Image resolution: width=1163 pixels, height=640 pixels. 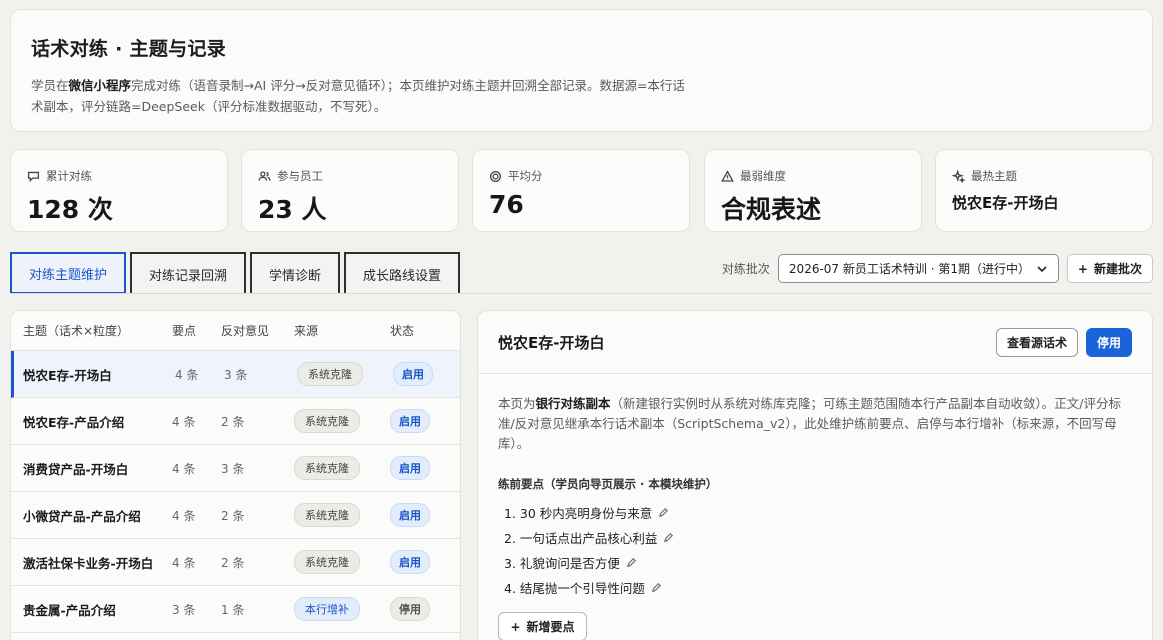 I want to click on table-row: 消费贷产品-开场白 4 条 3 条 系统克隆 启用, so click(x=235, y=468).